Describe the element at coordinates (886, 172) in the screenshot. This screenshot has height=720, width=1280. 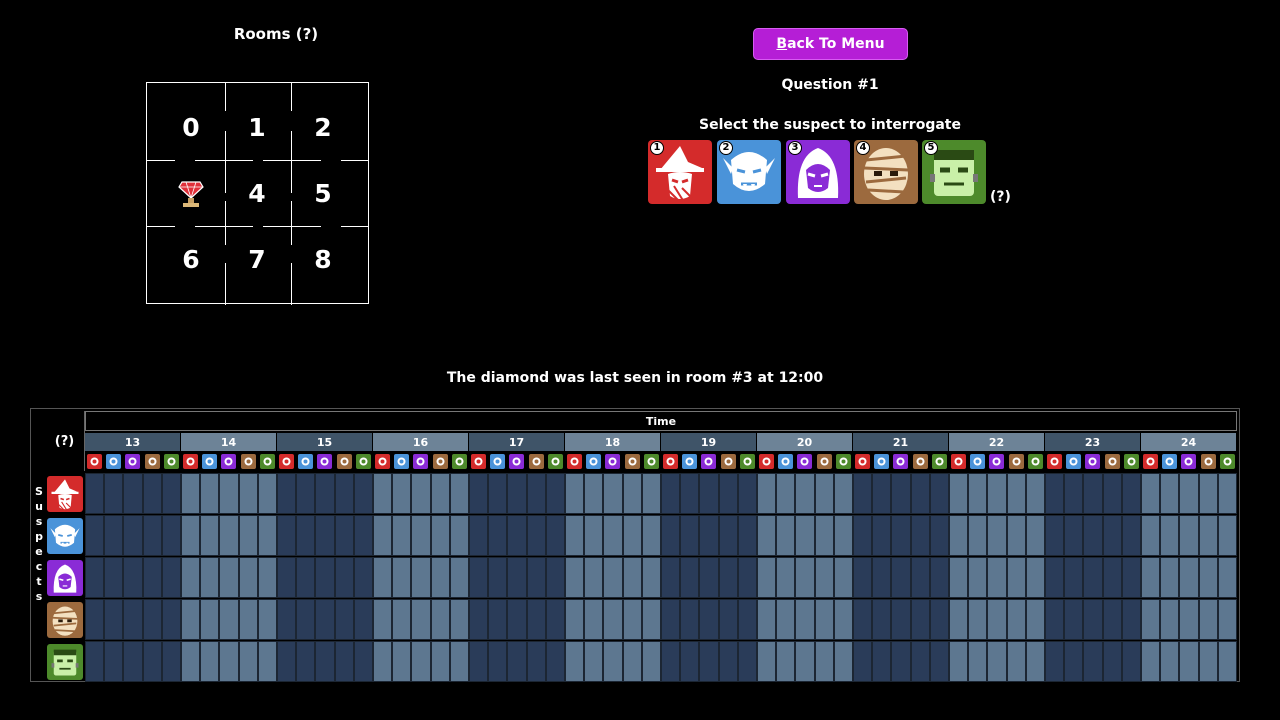
I see `suspect-mummy-button: 4` at that location.